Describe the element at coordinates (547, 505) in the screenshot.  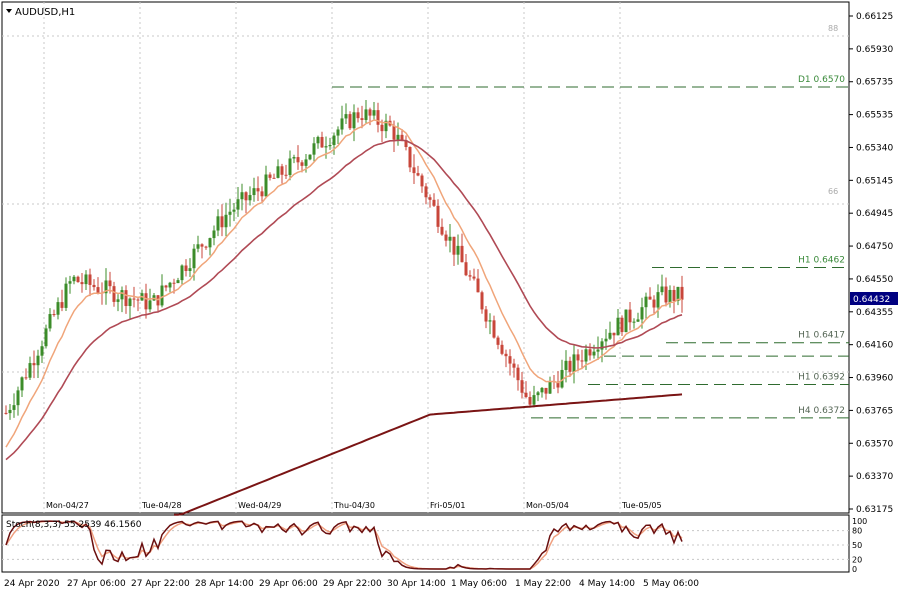
I see `day-marker-label: Mon-05/04` at that location.